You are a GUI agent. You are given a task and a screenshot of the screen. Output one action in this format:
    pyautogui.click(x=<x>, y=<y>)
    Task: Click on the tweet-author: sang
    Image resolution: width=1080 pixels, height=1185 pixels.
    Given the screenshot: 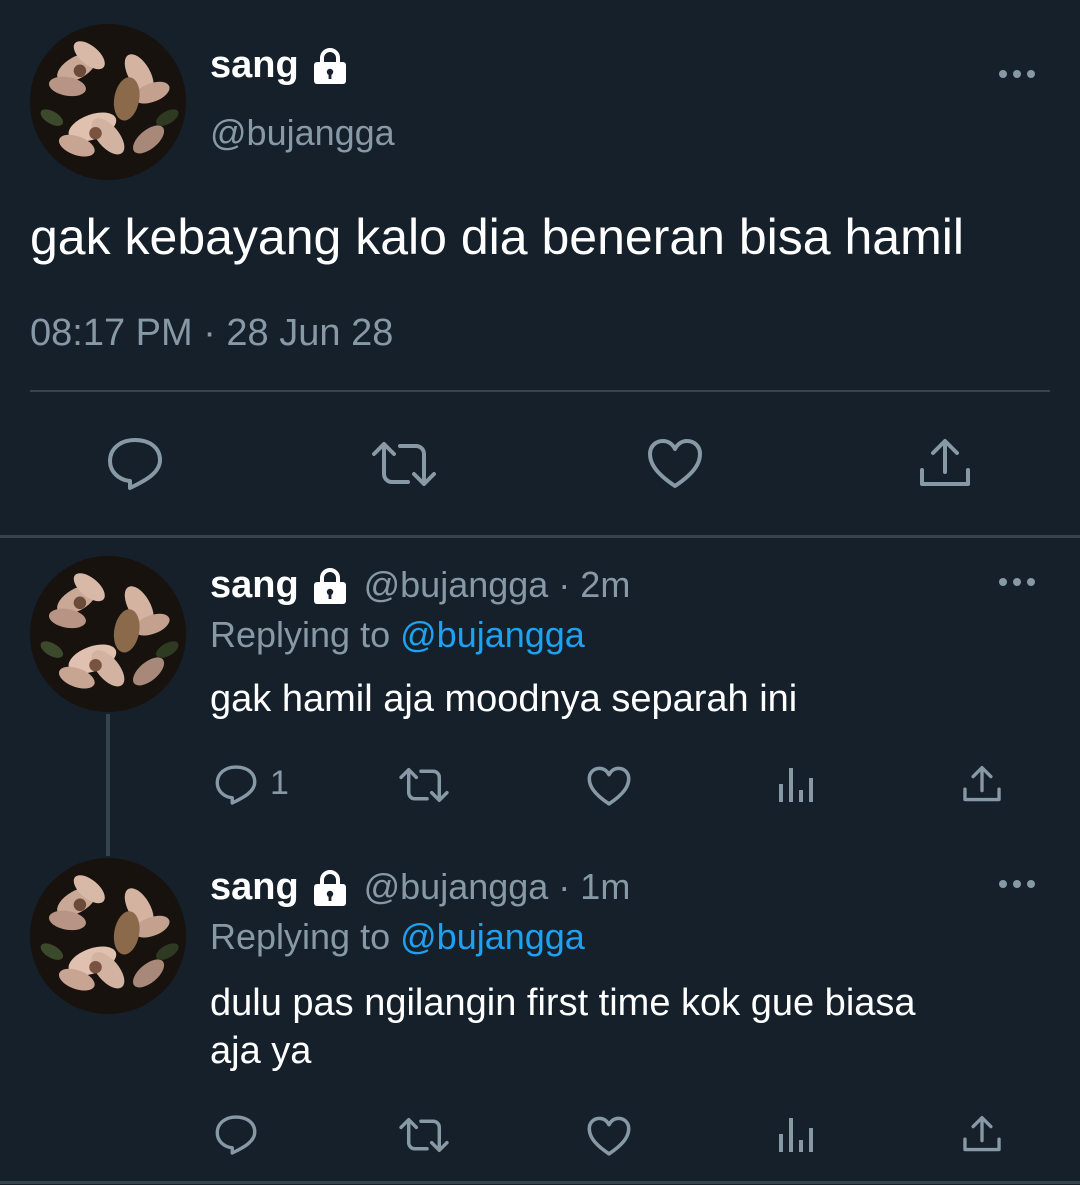 What is the action you would take?
    pyautogui.click(x=280, y=66)
    